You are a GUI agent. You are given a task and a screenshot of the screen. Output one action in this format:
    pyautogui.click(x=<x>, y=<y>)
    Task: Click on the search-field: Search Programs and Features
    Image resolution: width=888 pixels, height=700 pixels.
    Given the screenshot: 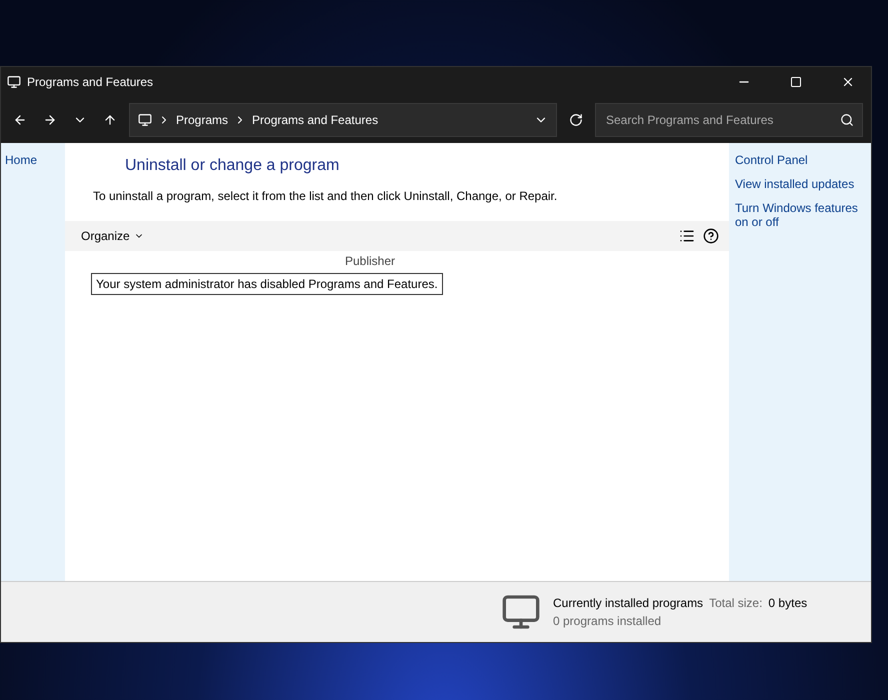 What is the action you would take?
    pyautogui.click(x=722, y=120)
    